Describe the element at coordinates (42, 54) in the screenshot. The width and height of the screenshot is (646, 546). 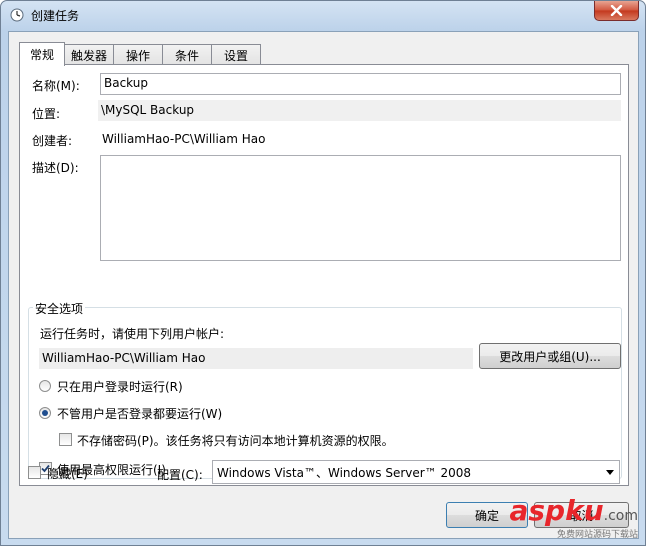
I see `tab-general: 常规` at that location.